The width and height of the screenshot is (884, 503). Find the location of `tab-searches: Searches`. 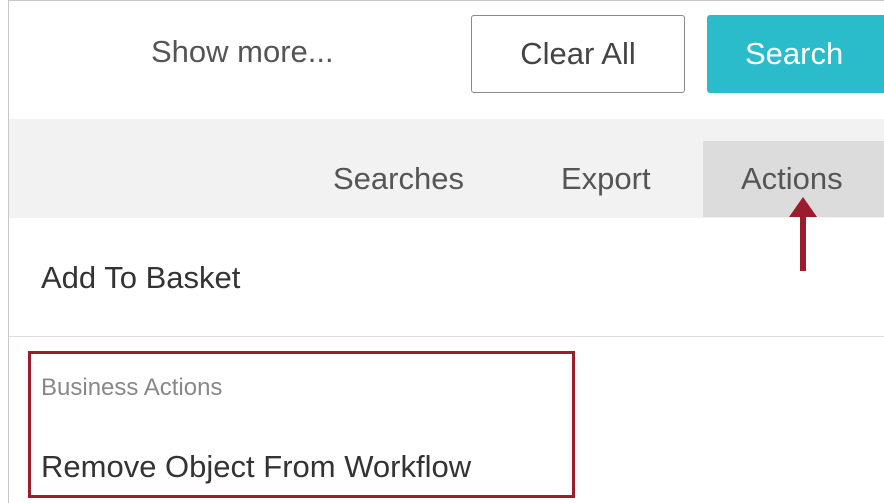

tab-searches: Searches is located at coordinates (398, 179).